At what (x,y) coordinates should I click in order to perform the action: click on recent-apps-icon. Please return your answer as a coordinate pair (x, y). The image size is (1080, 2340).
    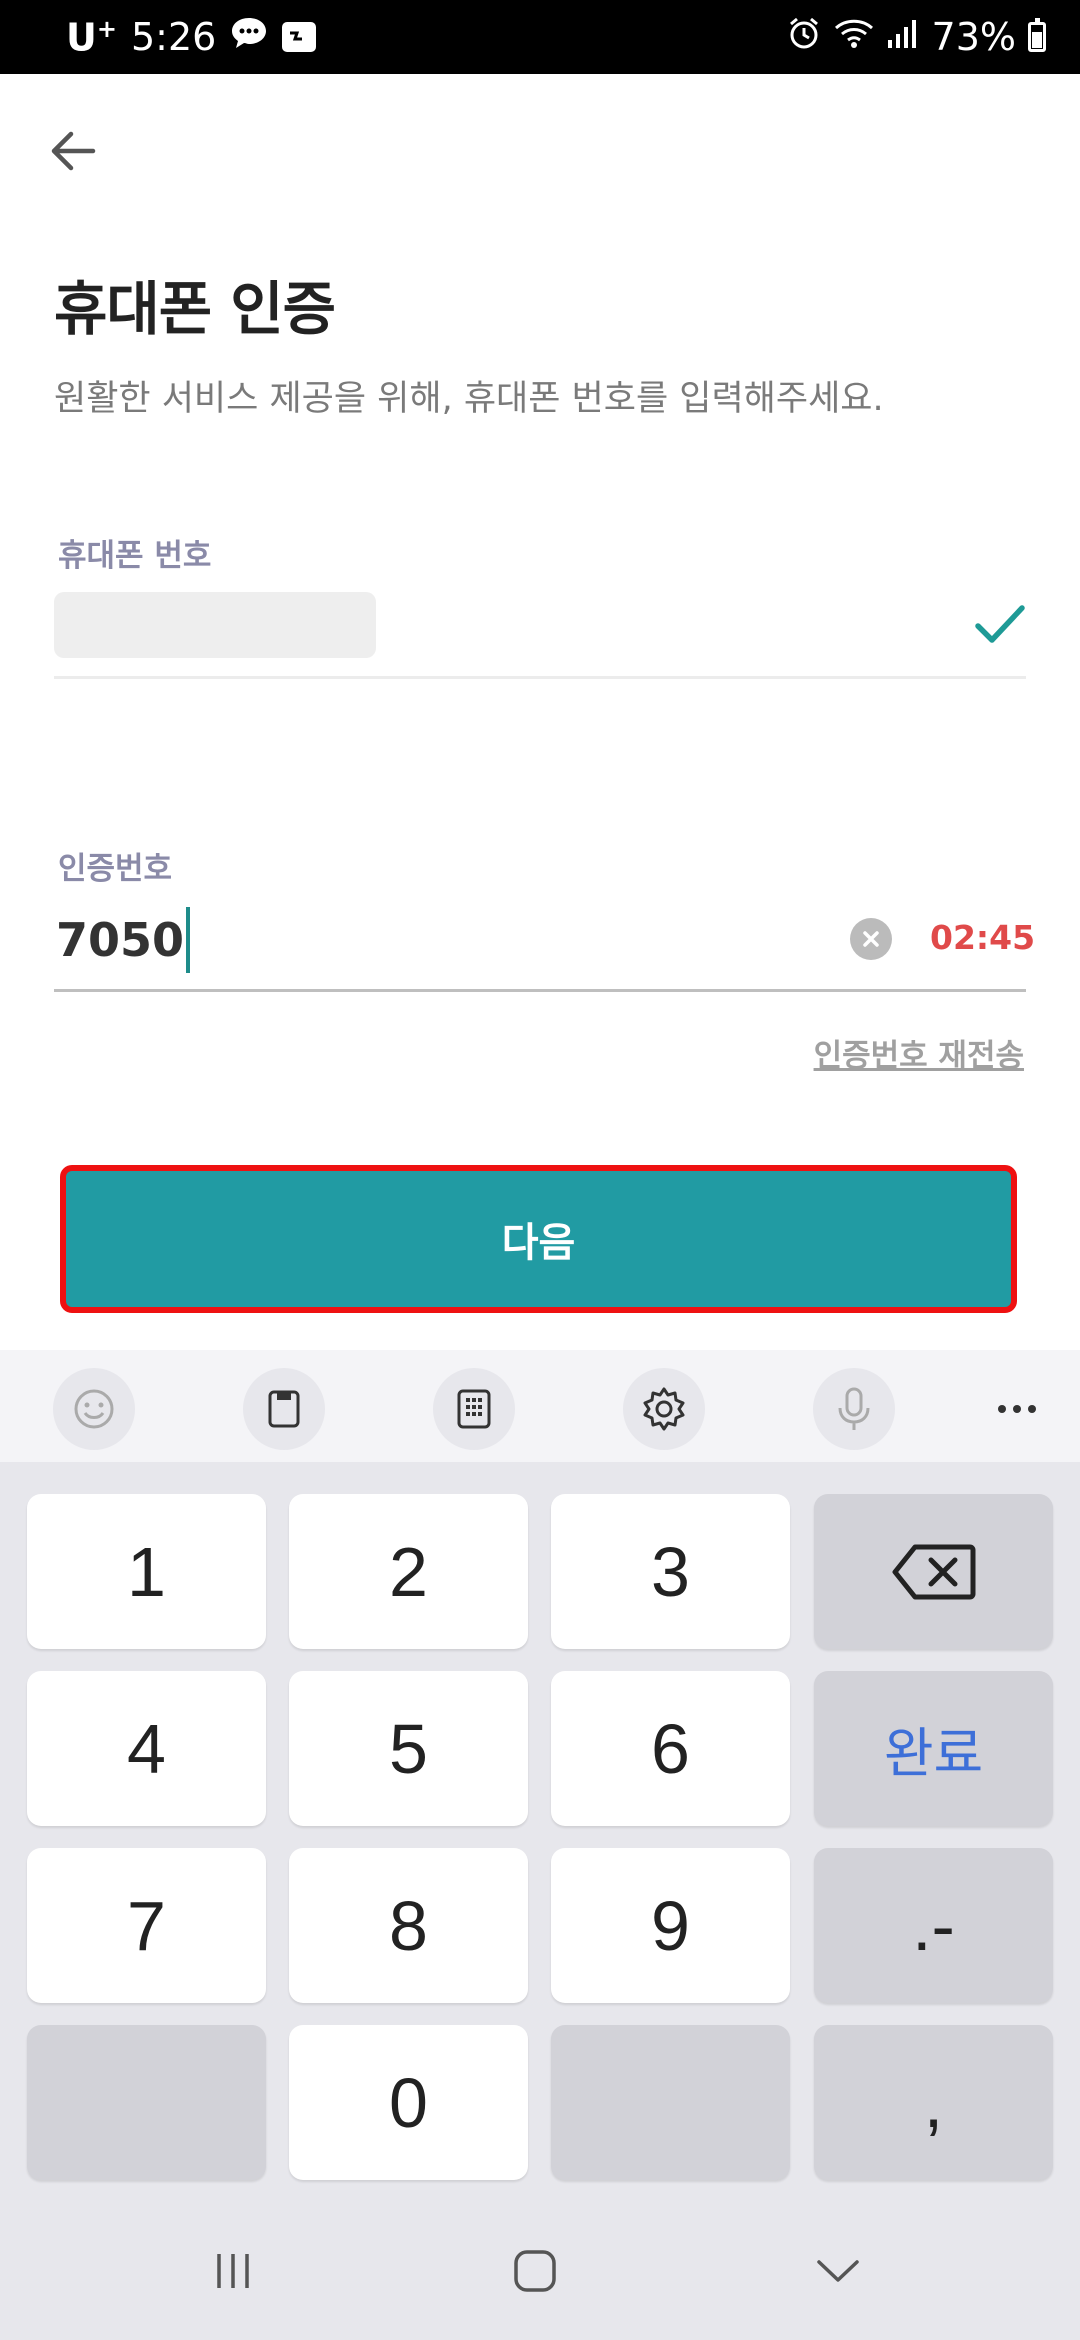
    Looking at the image, I should click on (233, 2271).